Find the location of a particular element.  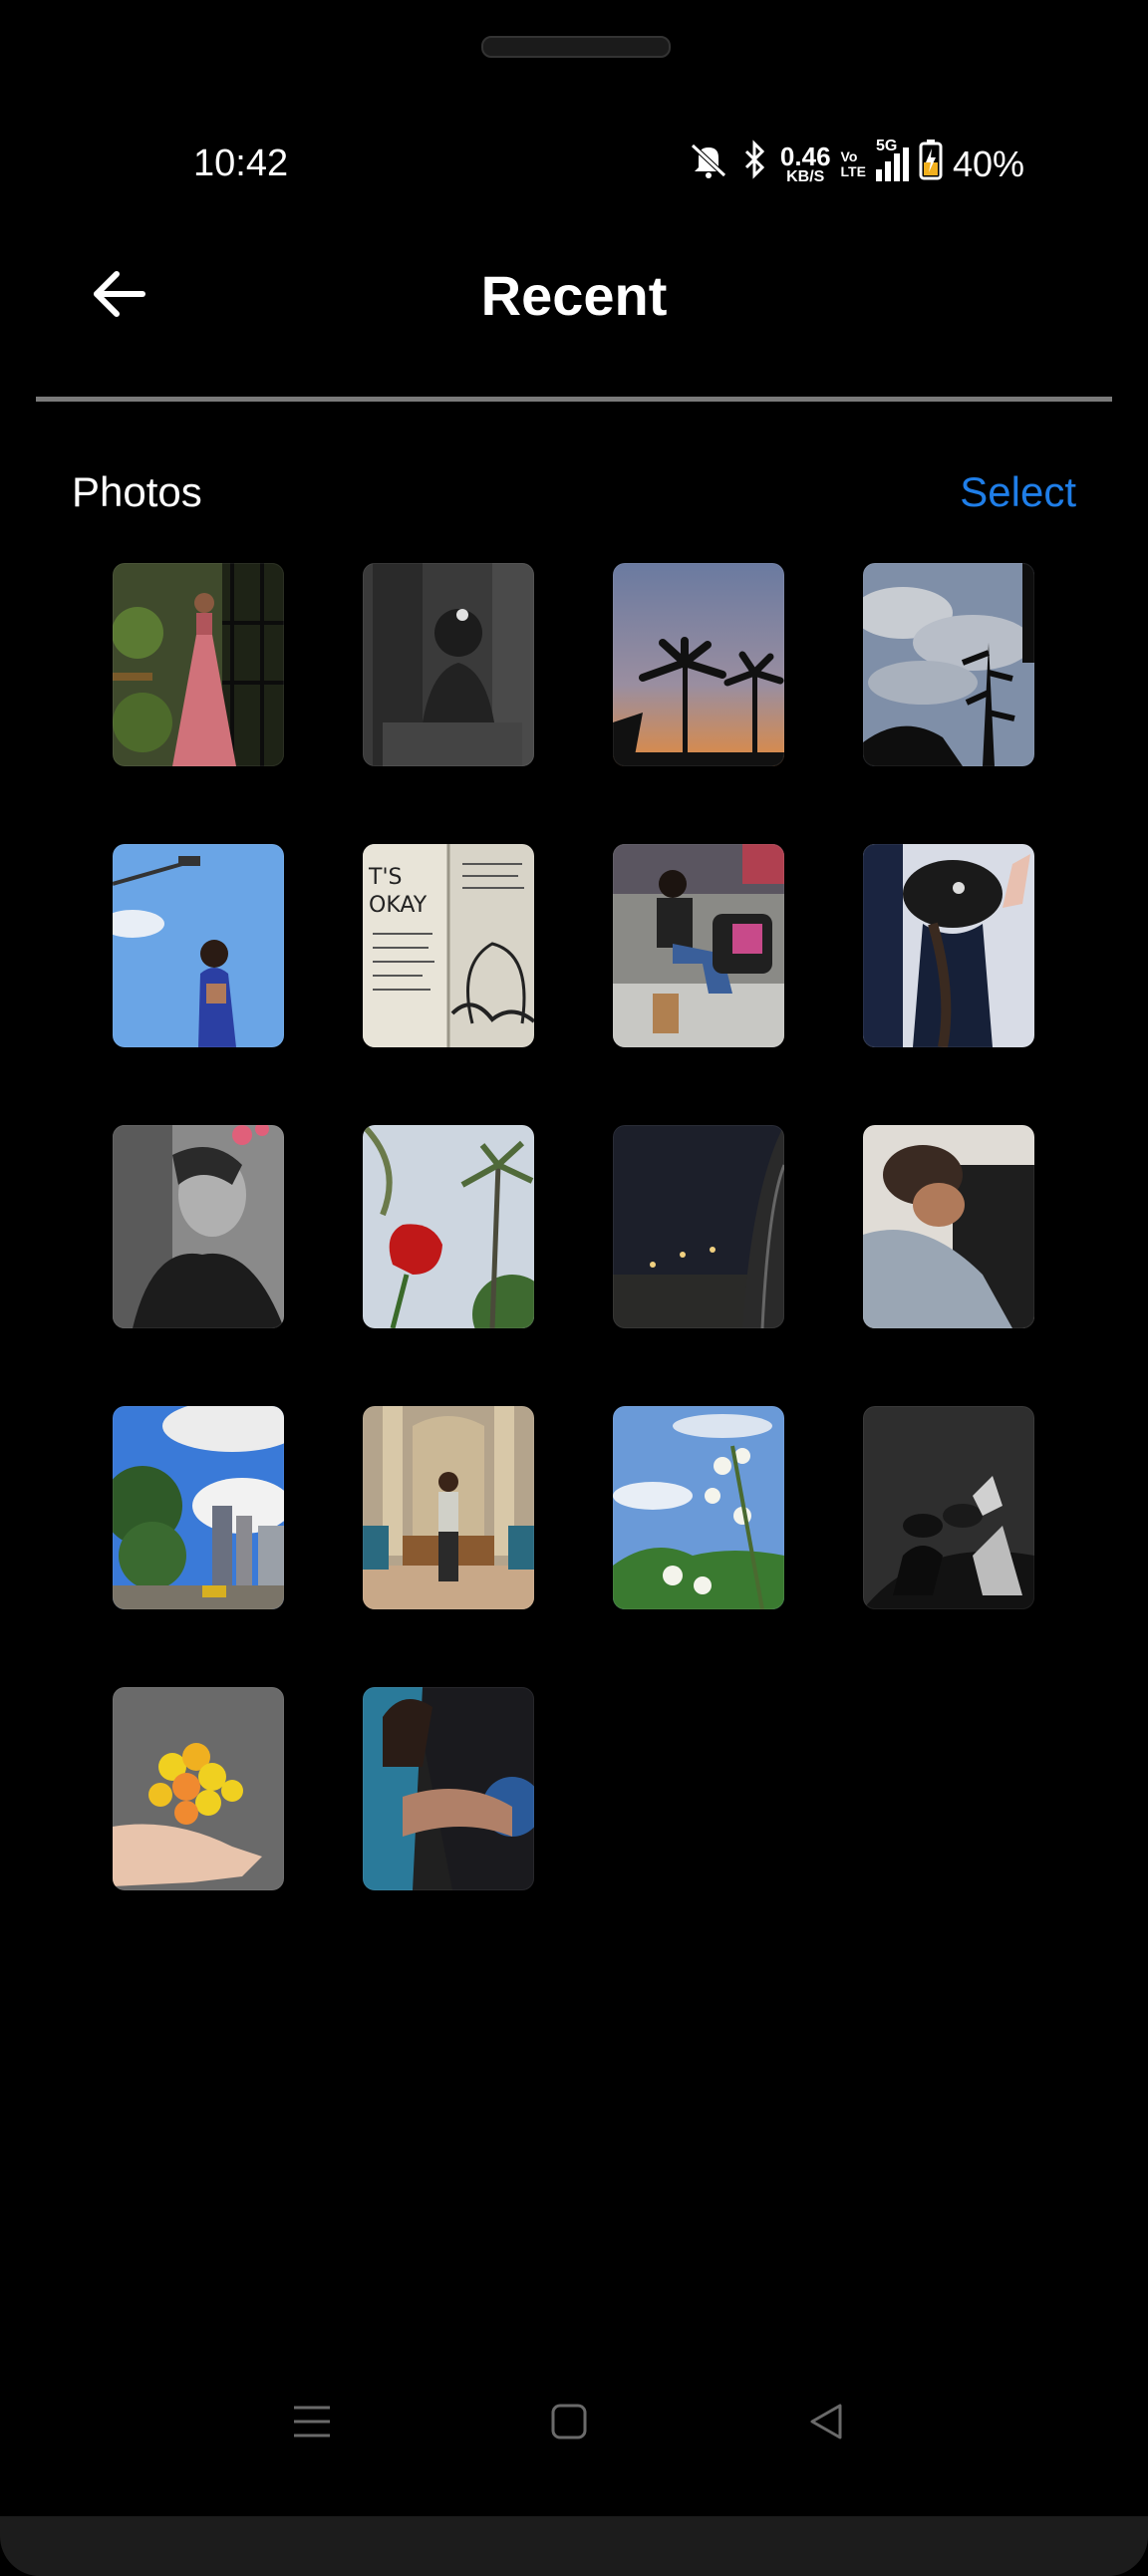

status-bar: 10:42 0.46 KB/S Vo LTE 5G 40% is located at coordinates (574, 164).